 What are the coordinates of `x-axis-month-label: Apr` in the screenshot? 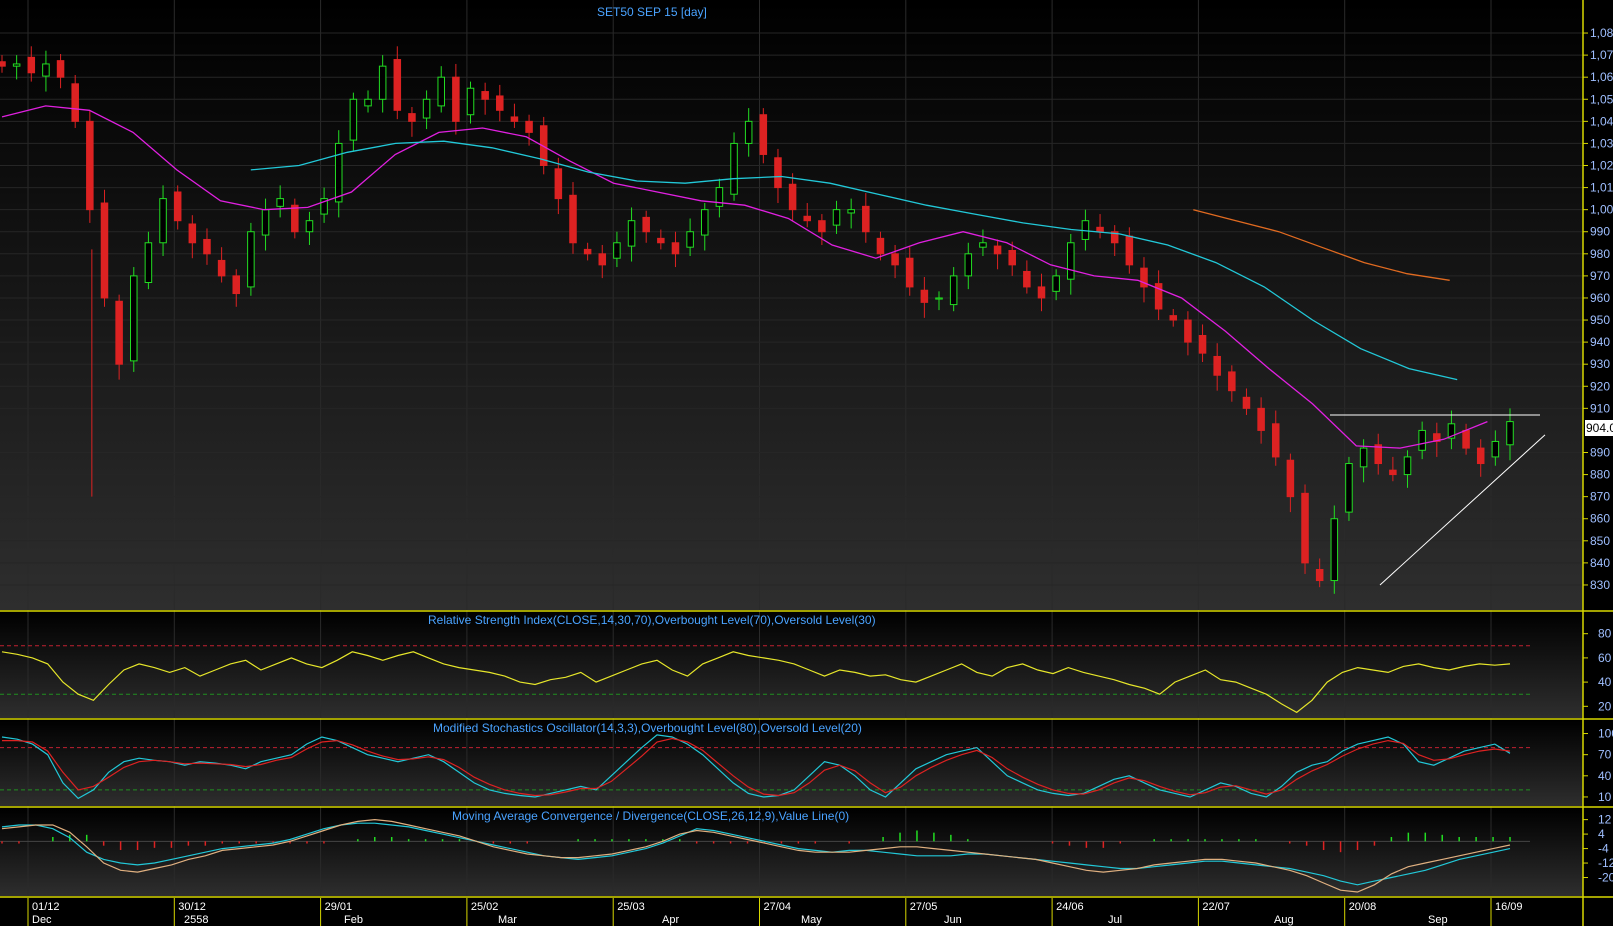 It's located at (670, 920).